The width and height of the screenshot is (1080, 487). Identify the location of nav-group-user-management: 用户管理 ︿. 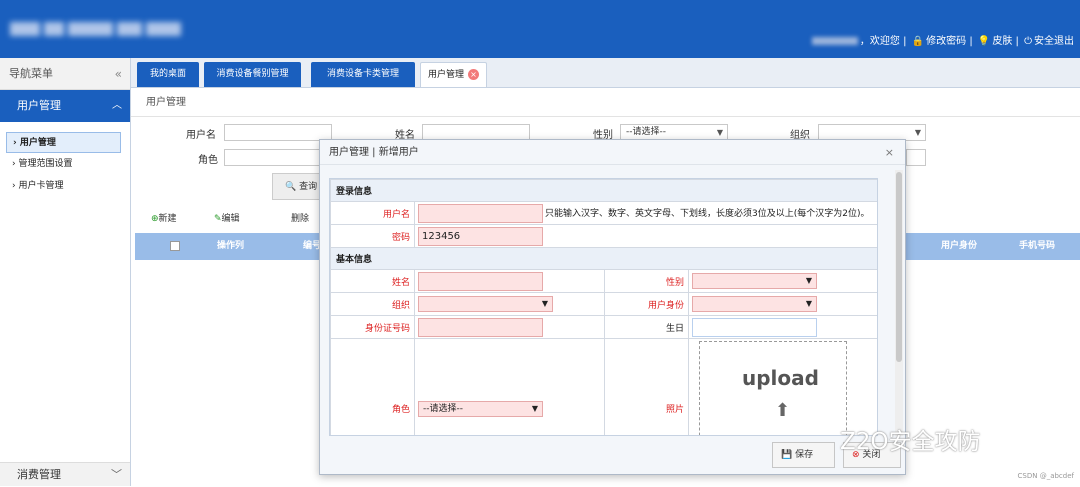
(65, 106).